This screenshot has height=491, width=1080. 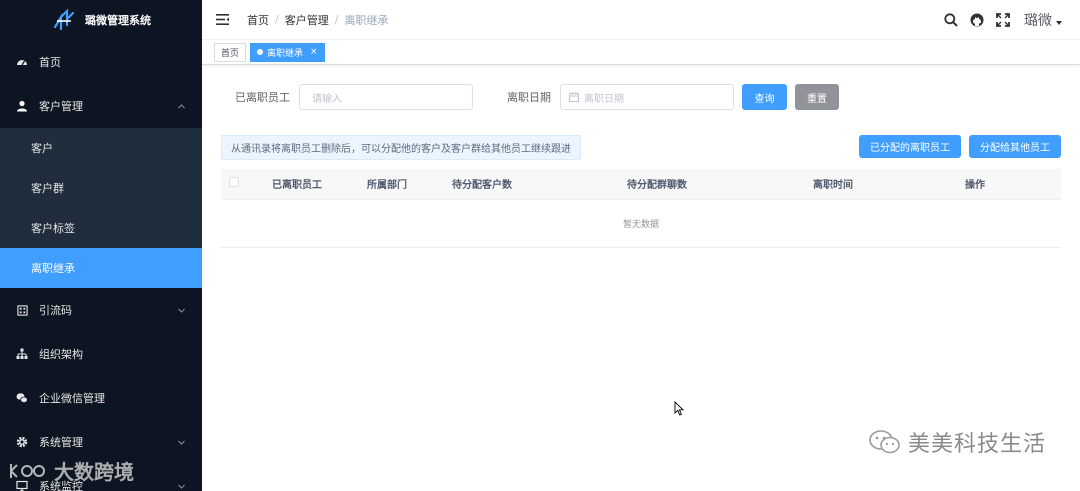 I want to click on wechat-icon, so click(x=22, y=398).